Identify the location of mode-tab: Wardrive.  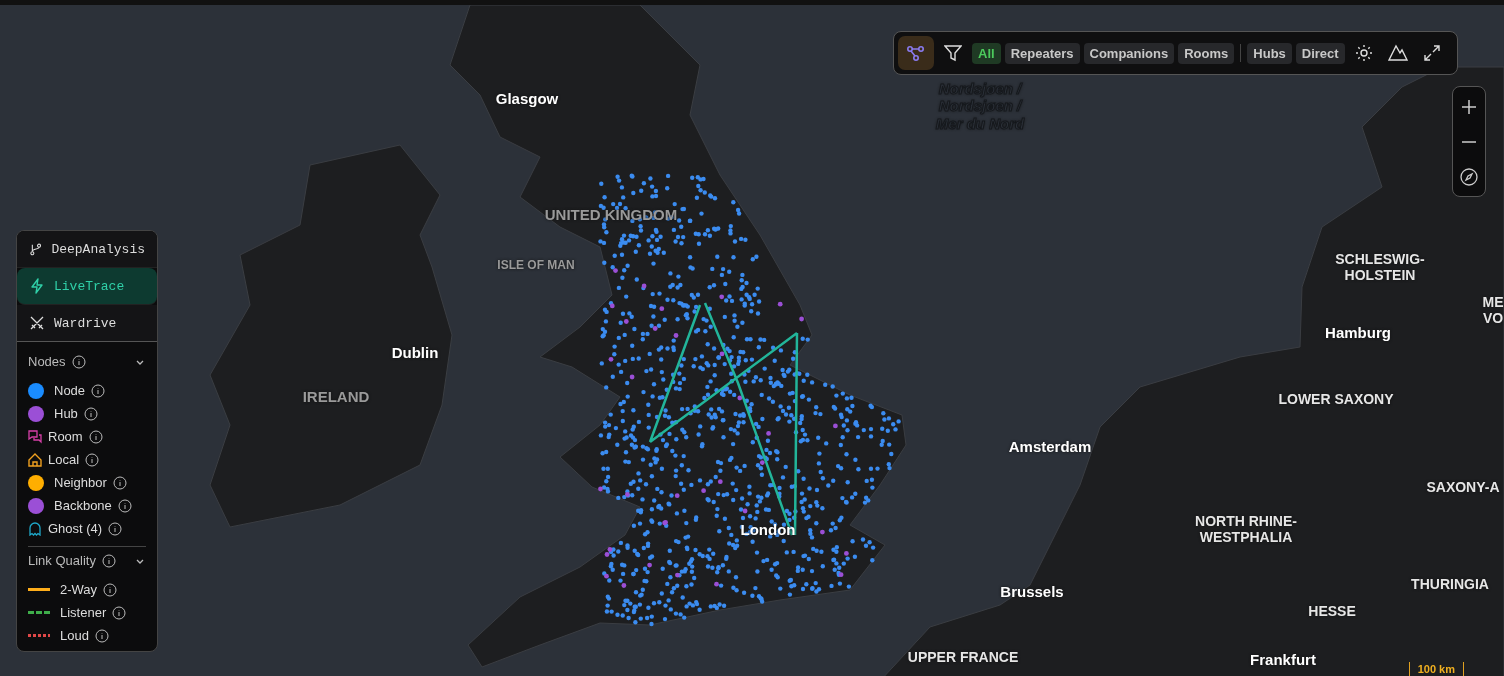
(87, 323).